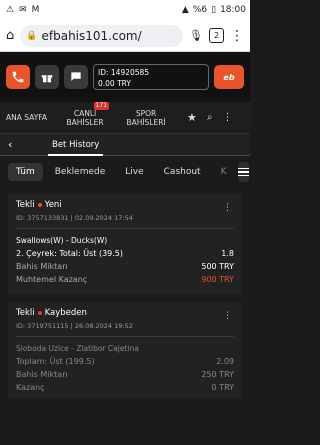  I want to click on phone-icon, so click(18, 77).